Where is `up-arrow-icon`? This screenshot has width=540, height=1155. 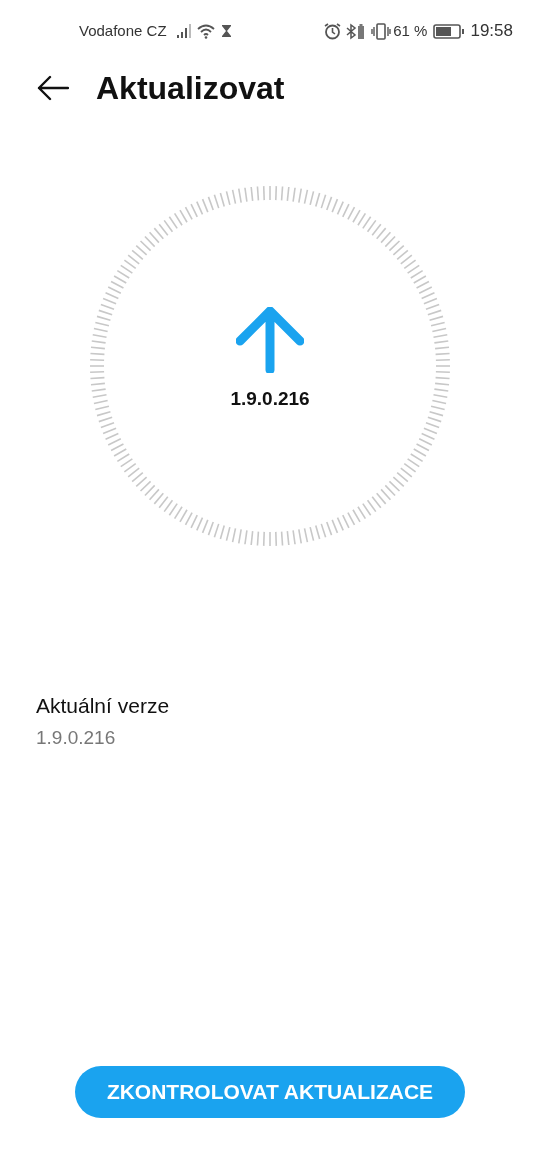 up-arrow-icon is located at coordinates (270, 339).